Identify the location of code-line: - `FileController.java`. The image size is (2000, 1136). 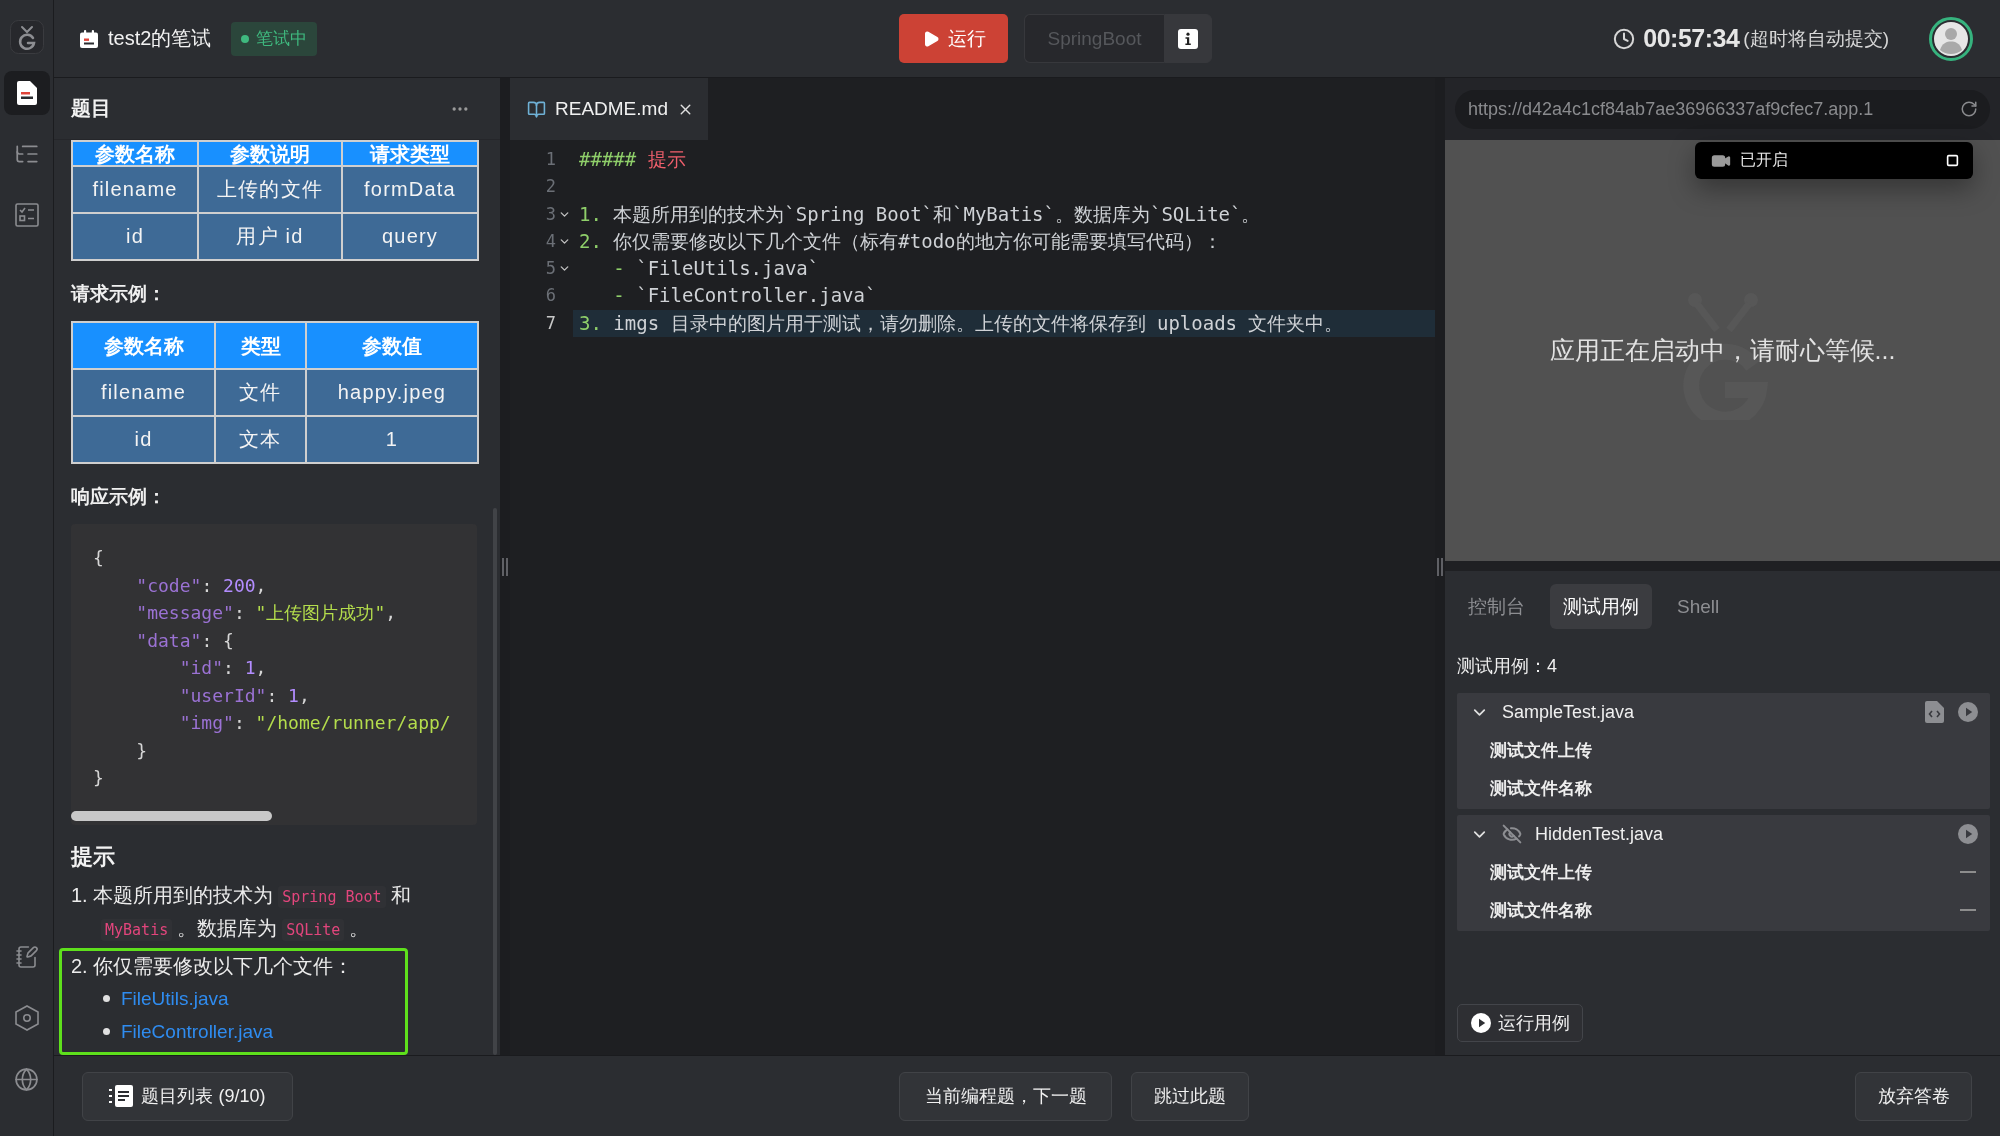
(745, 296).